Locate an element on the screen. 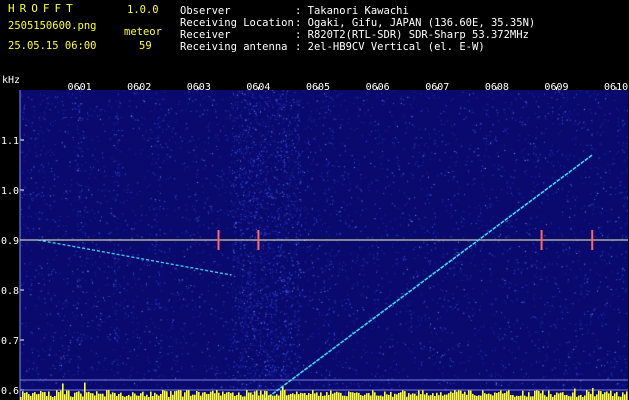  y-tick-label: 0.9 is located at coordinates (10, 241).